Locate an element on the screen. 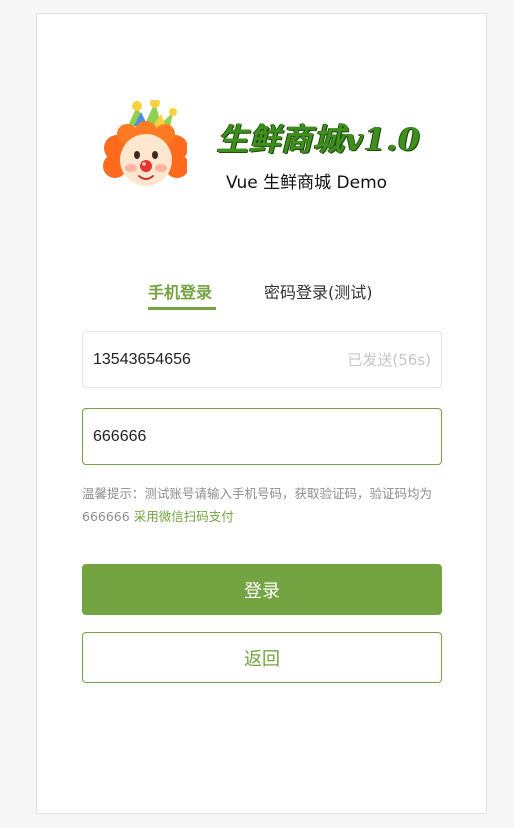  back-button: 返回 is located at coordinates (262, 657).